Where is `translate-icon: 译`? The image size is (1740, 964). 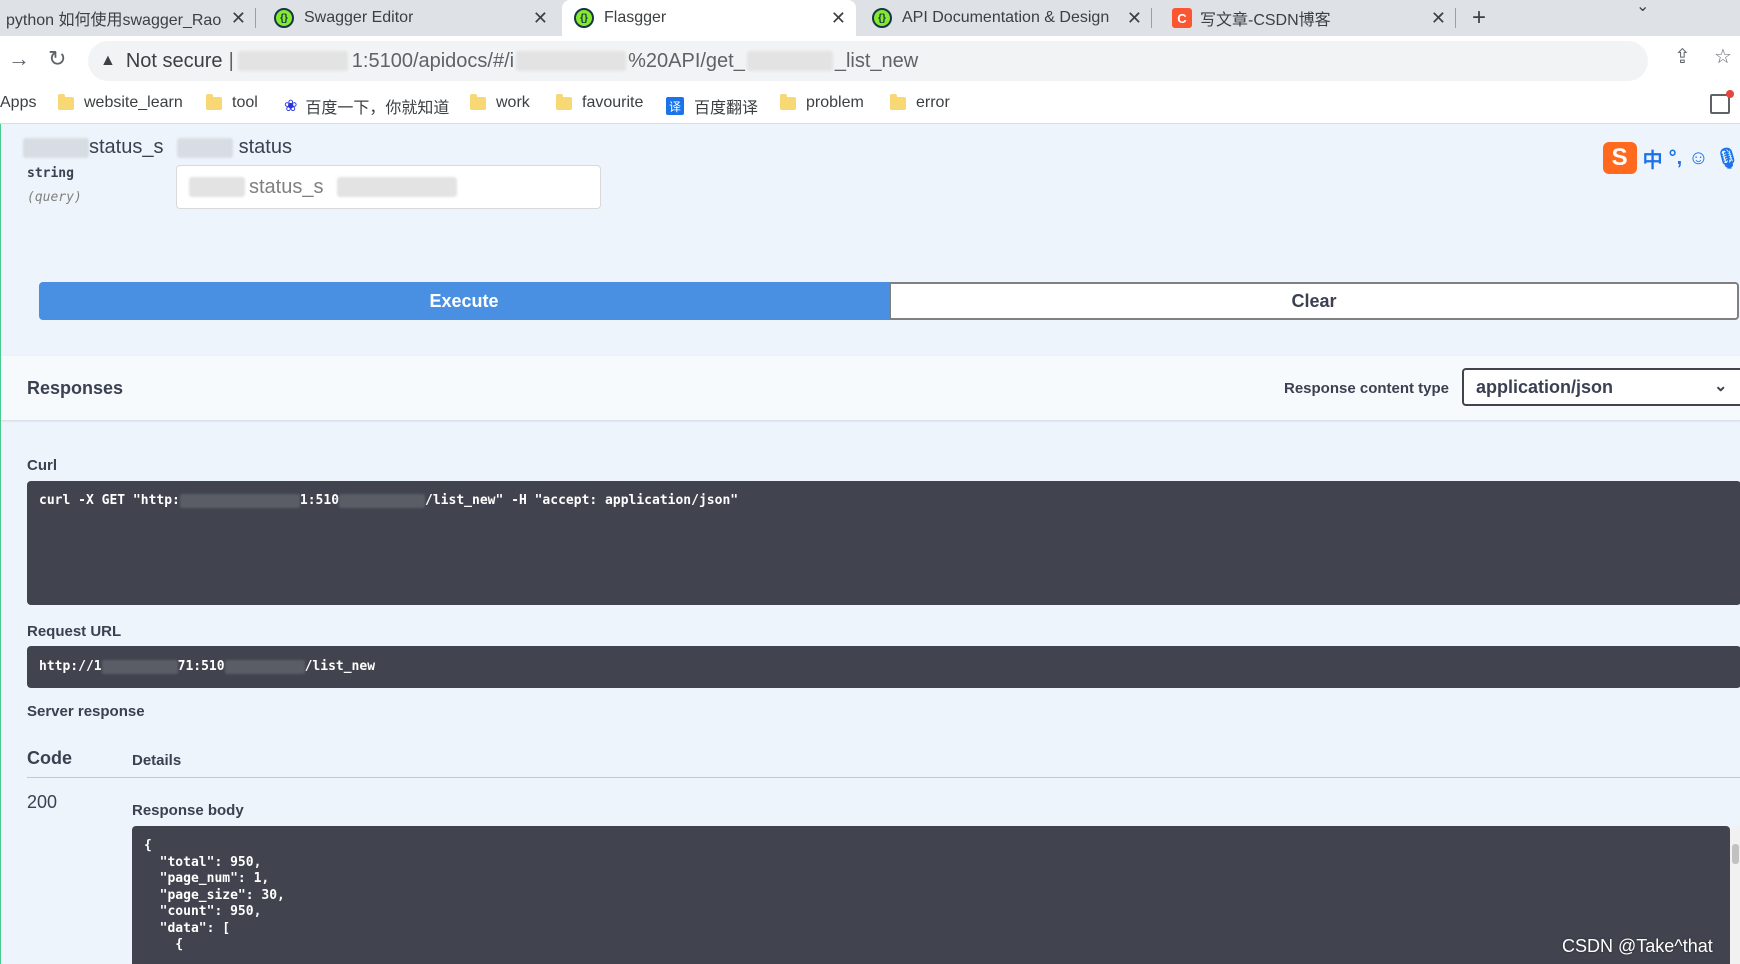 translate-icon: 译 is located at coordinates (675, 106).